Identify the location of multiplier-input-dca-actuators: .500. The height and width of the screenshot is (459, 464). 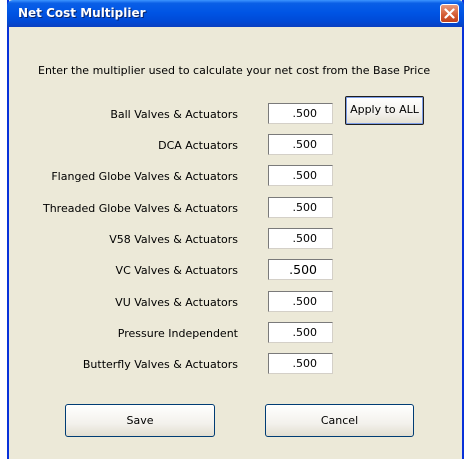
(300, 144).